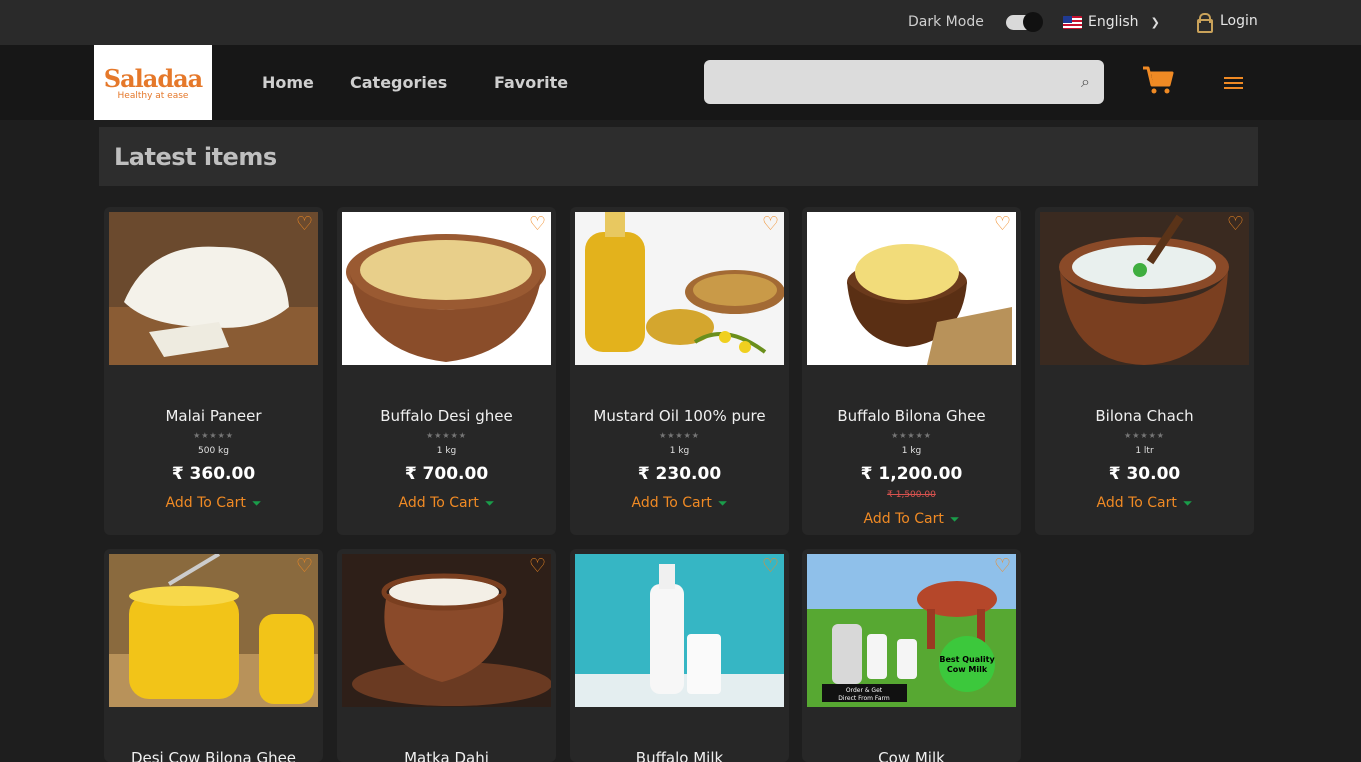 This screenshot has height=762, width=1361. Describe the element at coordinates (680, 22) in the screenshot. I see `top-bar: Dark Mode English ❯ Login` at that location.